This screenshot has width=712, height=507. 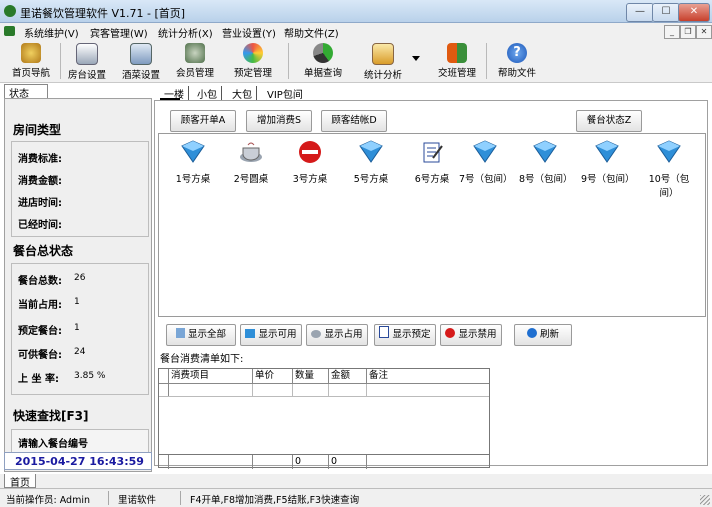 What do you see at coordinates (202, 359) in the screenshot?
I see `list-title: 餐台消费清单如下:` at bounding box center [202, 359].